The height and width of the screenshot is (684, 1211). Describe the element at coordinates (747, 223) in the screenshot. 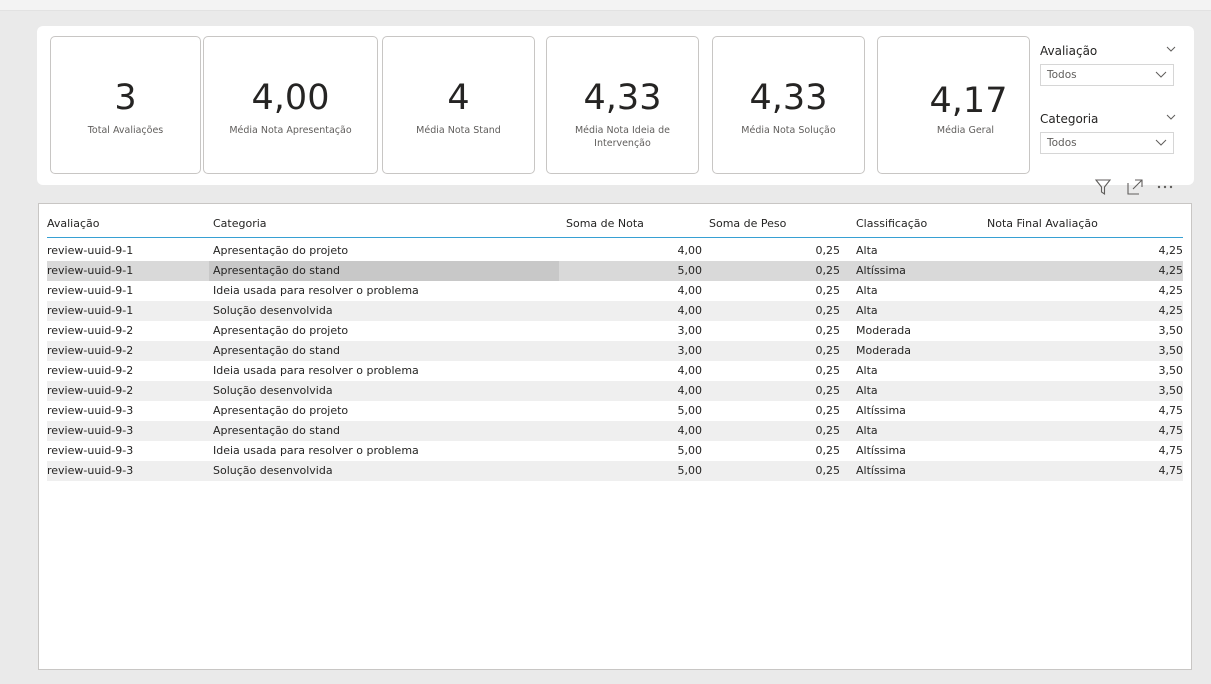

I see `column-header-soma-peso: Soma de Peso` at that location.